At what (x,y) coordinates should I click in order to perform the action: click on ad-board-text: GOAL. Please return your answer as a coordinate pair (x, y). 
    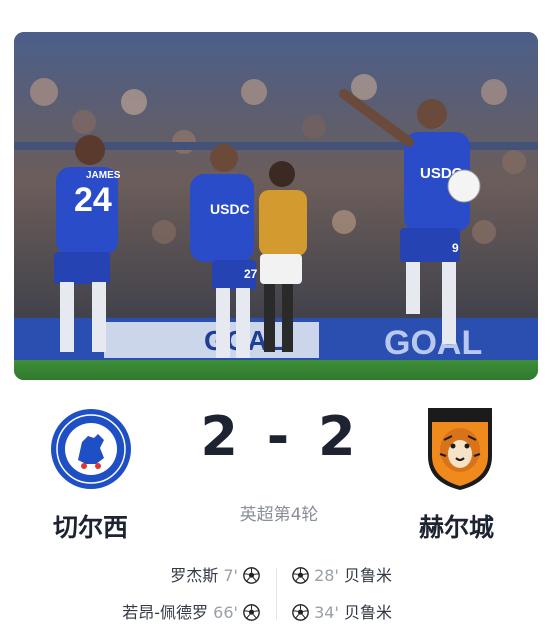
    Looking at the image, I should click on (433, 343).